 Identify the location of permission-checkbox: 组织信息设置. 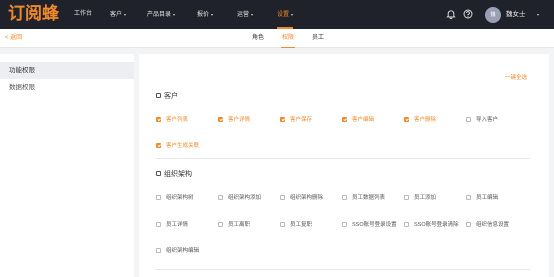
(487, 225).